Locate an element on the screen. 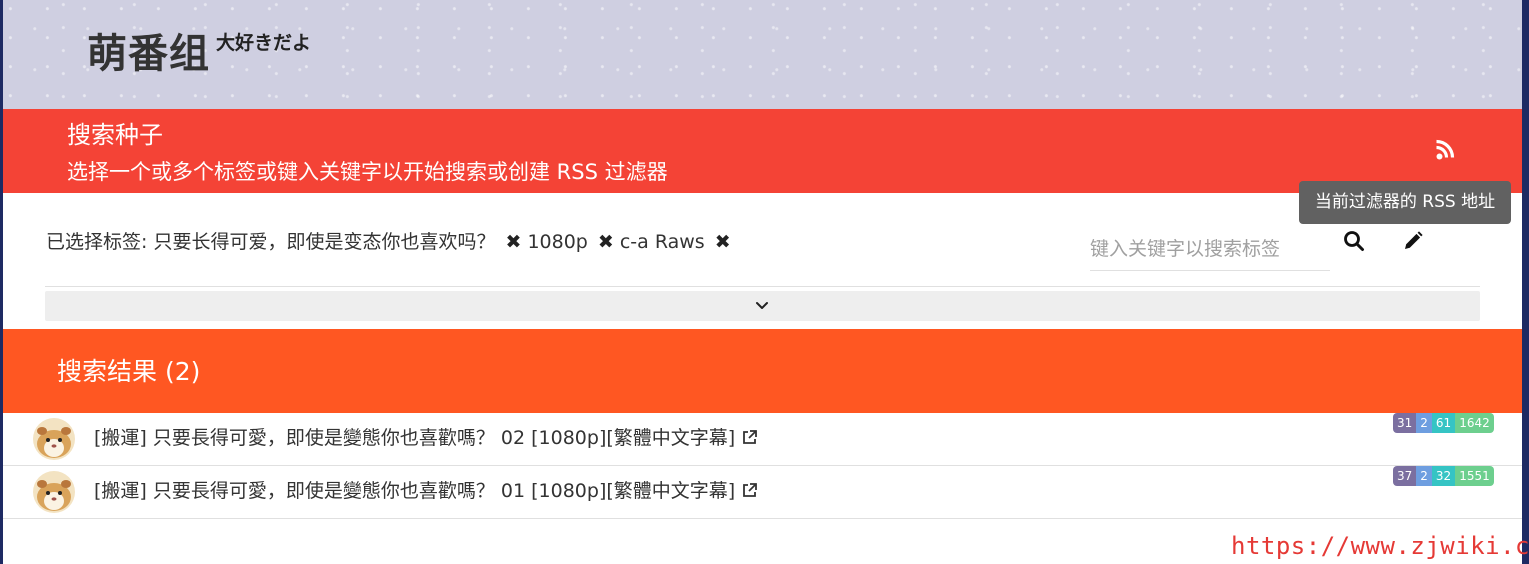 This screenshot has height=564, width=1529. stat-badge: 31 is located at coordinates (1405, 423).